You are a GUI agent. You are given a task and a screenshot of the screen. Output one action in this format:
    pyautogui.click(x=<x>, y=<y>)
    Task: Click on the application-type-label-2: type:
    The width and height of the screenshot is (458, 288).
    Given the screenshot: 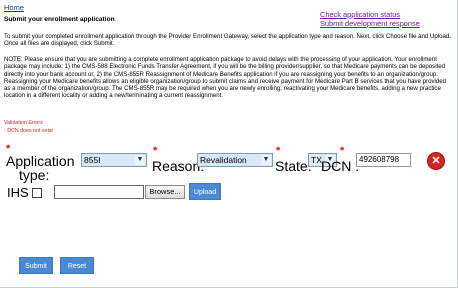 What is the action you would take?
    pyautogui.click(x=34, y=175)
    